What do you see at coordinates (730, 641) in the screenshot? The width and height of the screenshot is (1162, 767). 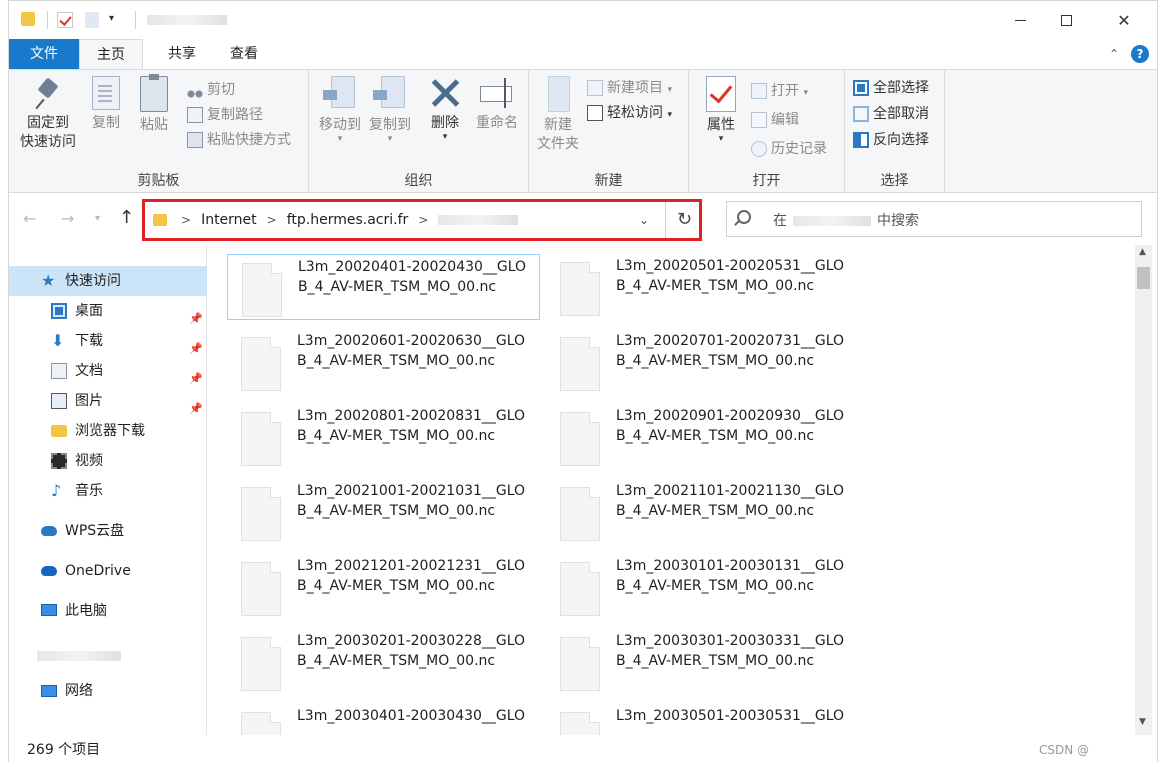 I see `file-name-line1: L3m_20030301-20030331__GLO` at bounding box center [730, 641].